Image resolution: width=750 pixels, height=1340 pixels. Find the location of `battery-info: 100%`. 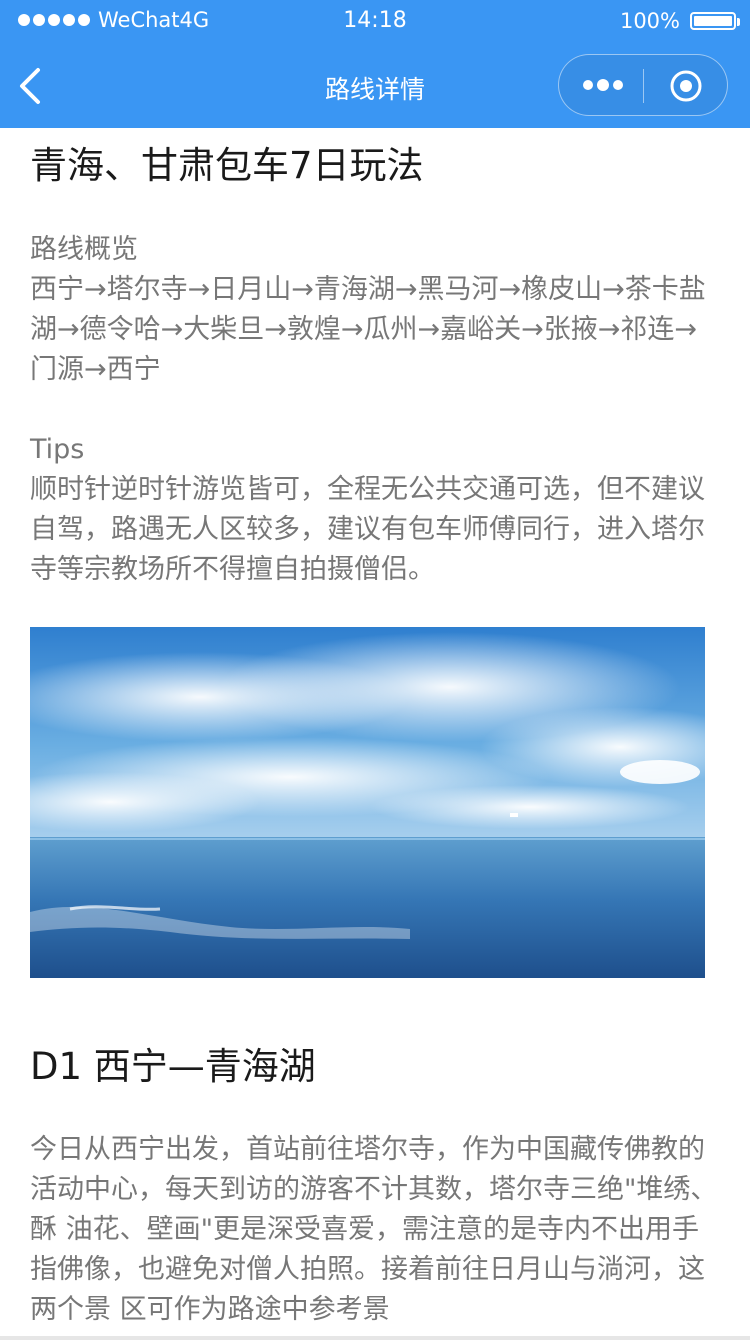

battery-info: 100% is located at coordinates (679, 21).